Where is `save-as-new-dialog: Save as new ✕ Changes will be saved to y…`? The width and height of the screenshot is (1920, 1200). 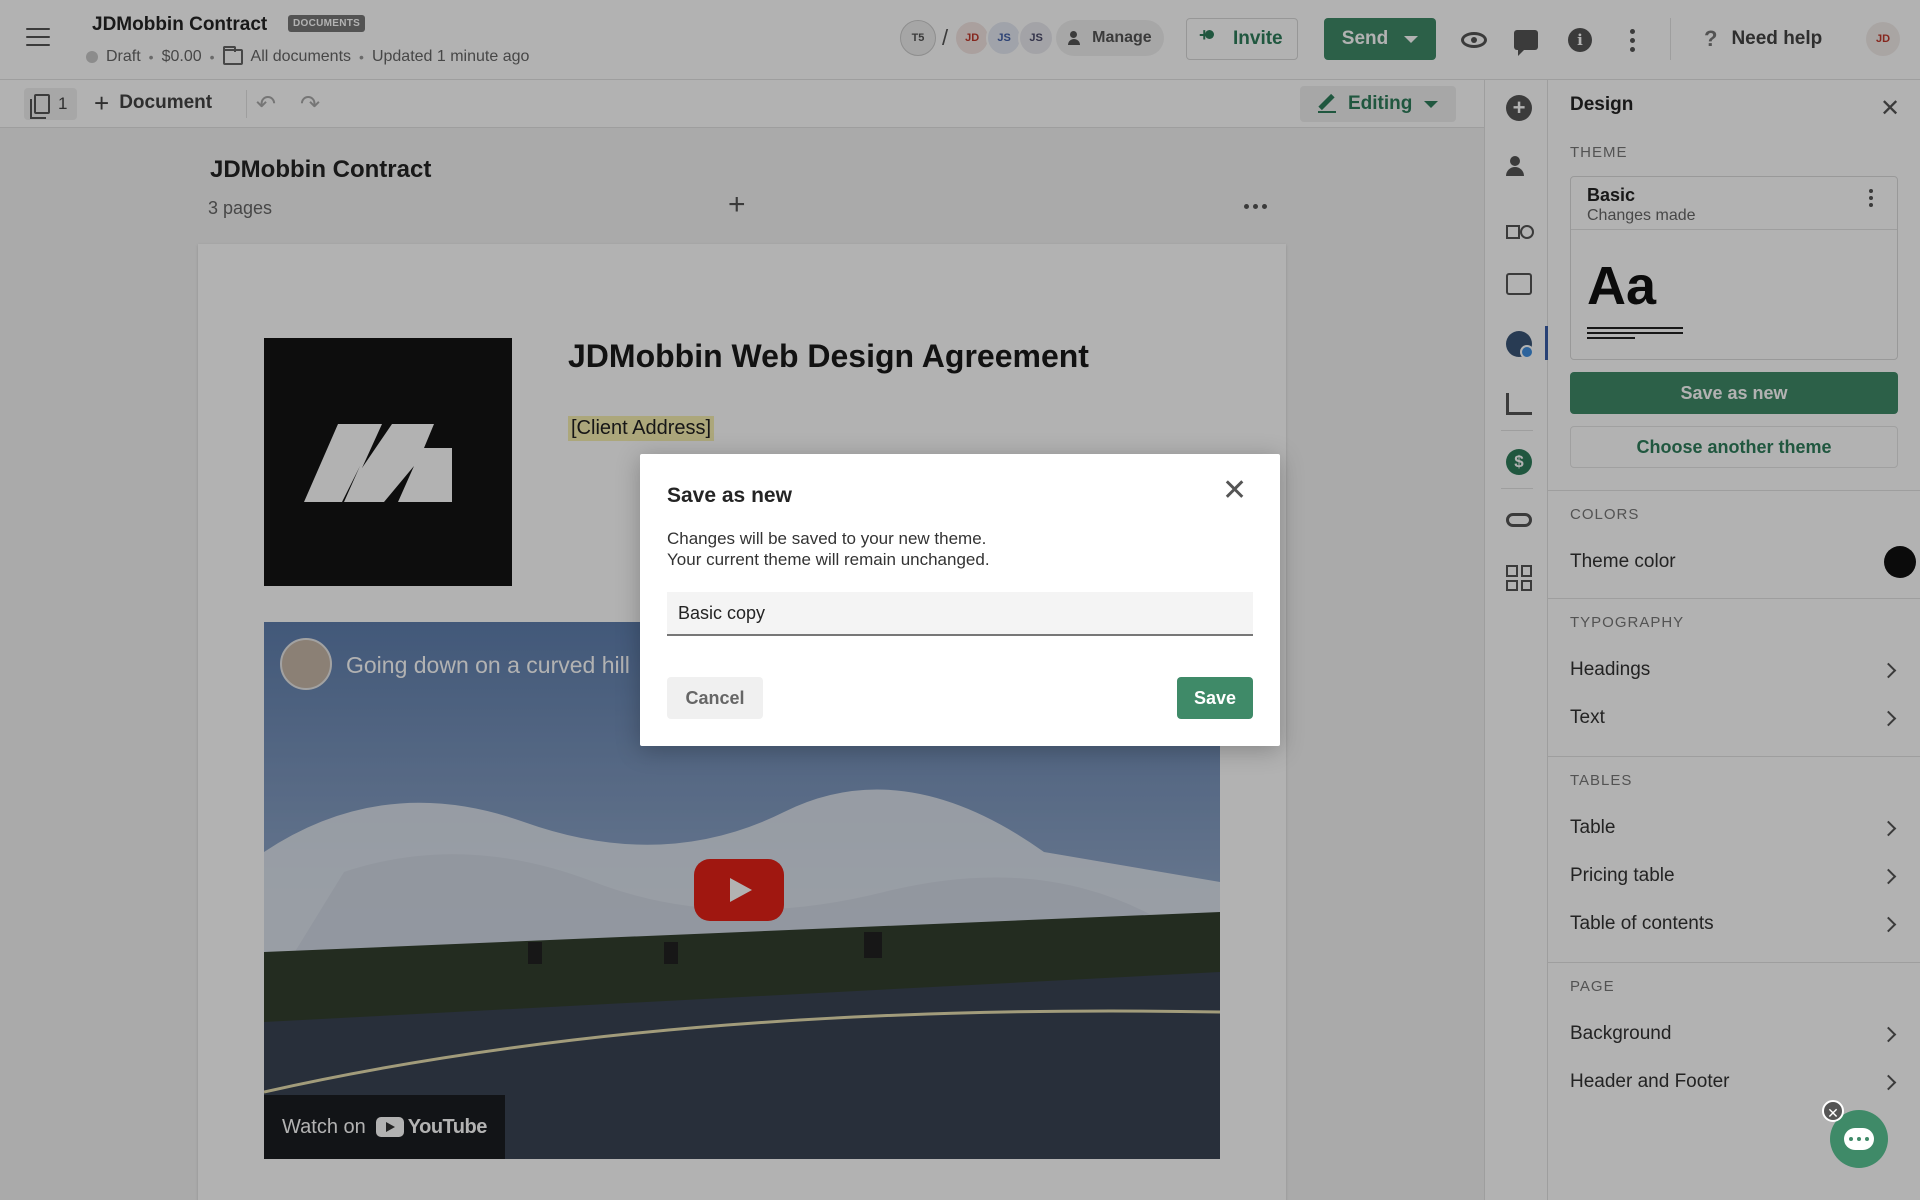 save-as-new-dialog: Save as new ✕ Changes will be saved to y… is located at coordinates (960, 600).